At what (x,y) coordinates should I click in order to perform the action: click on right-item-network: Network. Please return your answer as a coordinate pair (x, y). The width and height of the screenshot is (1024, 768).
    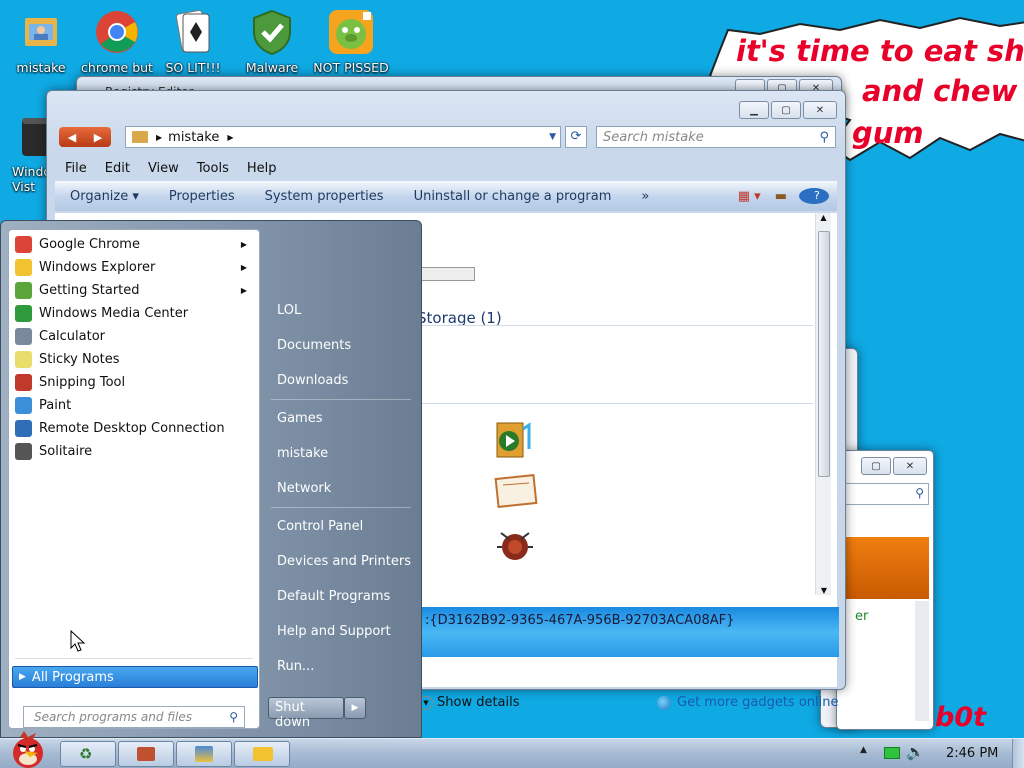
    Looking at the image, I should click on (304, 488).